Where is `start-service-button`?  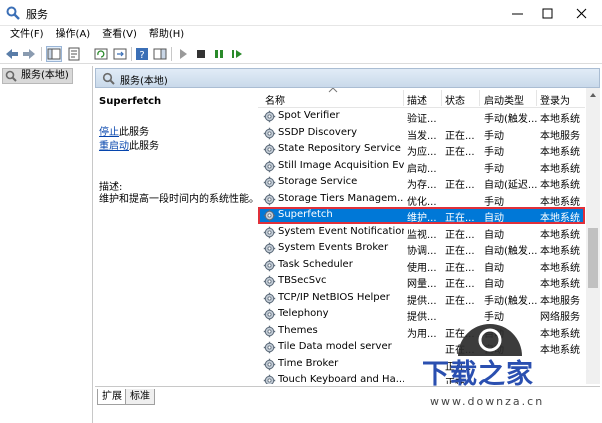 start-service-button is located at coordinates (183, 54).